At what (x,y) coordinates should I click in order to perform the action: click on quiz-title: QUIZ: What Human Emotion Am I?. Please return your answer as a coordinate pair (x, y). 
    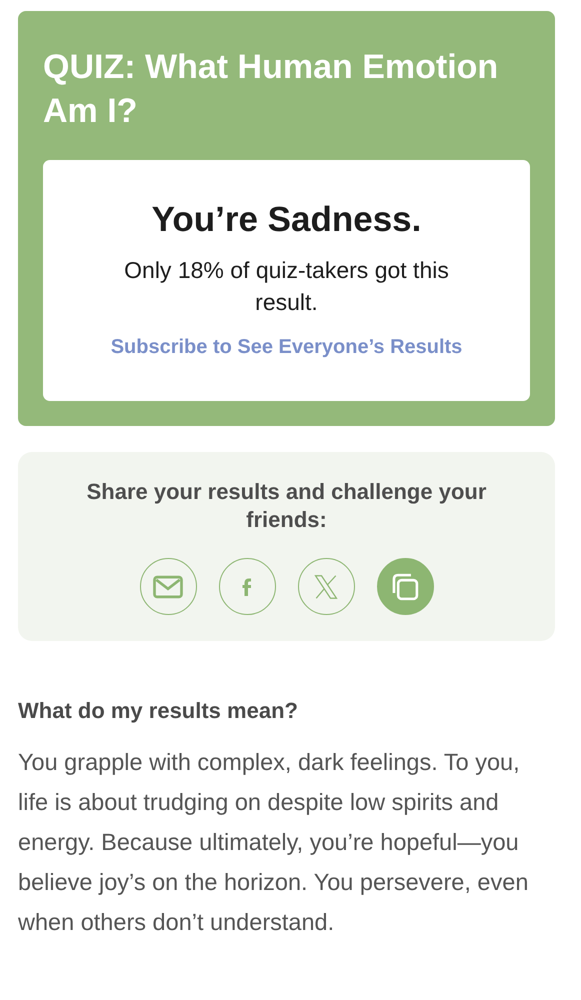
    Looking at the image, I should click on (271, 89).